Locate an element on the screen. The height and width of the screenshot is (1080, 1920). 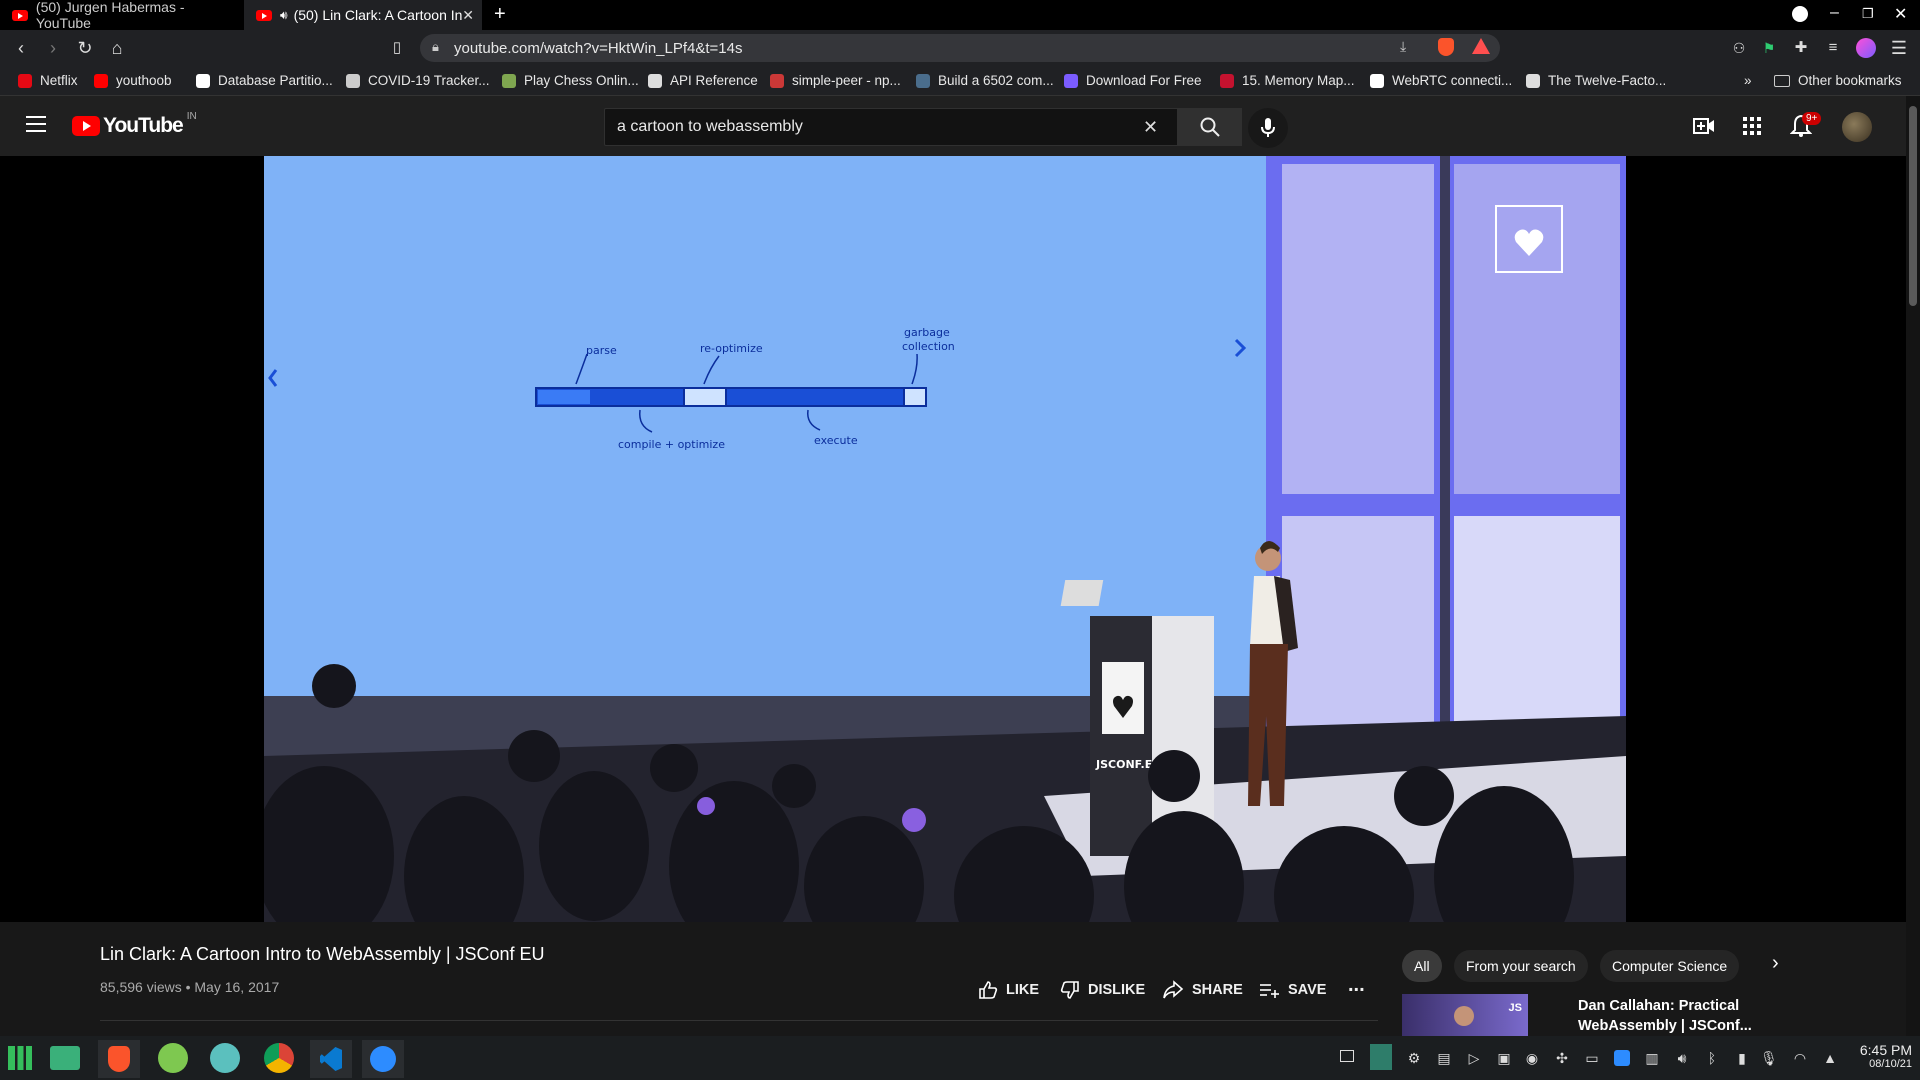
chip-computer-science: Computer Science is located at coordinates (1670, 966).